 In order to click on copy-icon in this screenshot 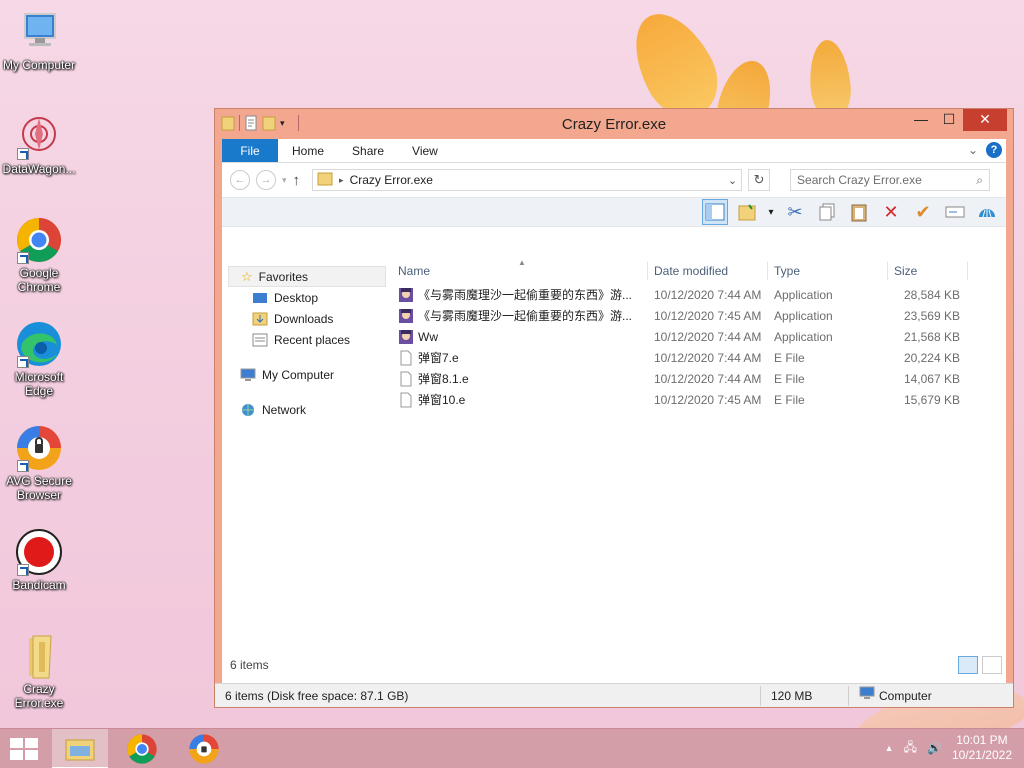, I will do `click(827, 212)`.